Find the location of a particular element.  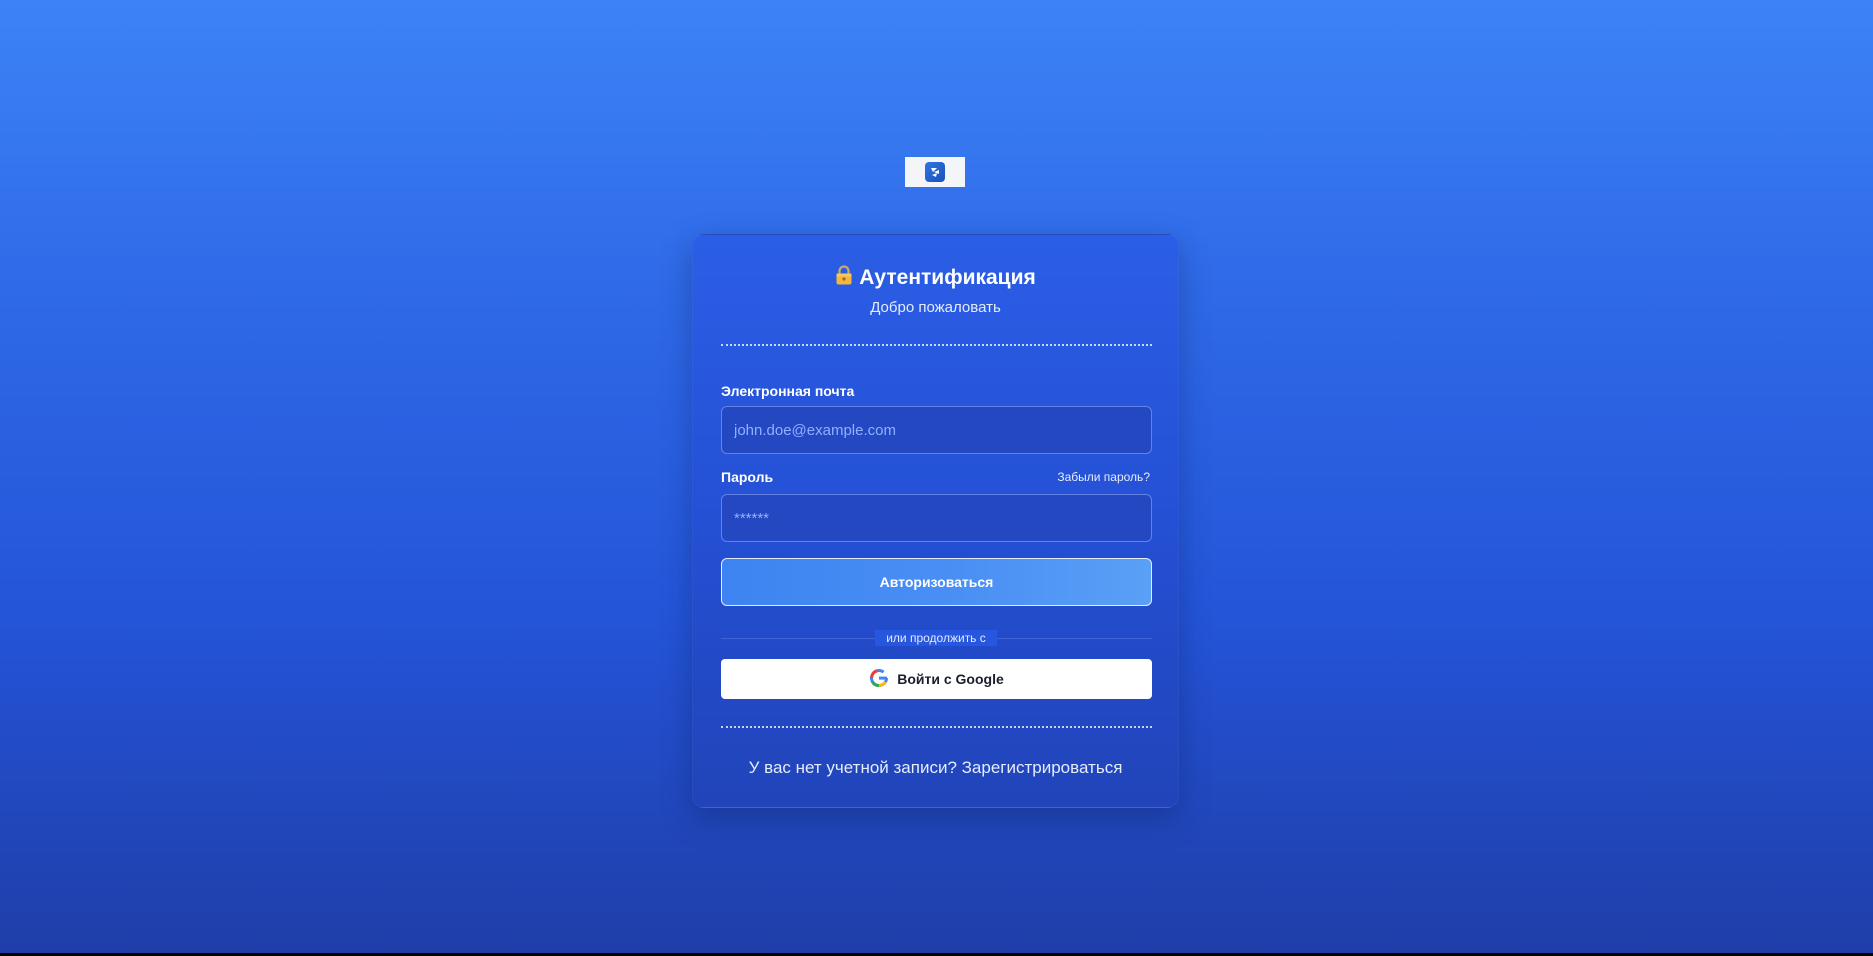

top-divider is located at coordinates (936, 345).